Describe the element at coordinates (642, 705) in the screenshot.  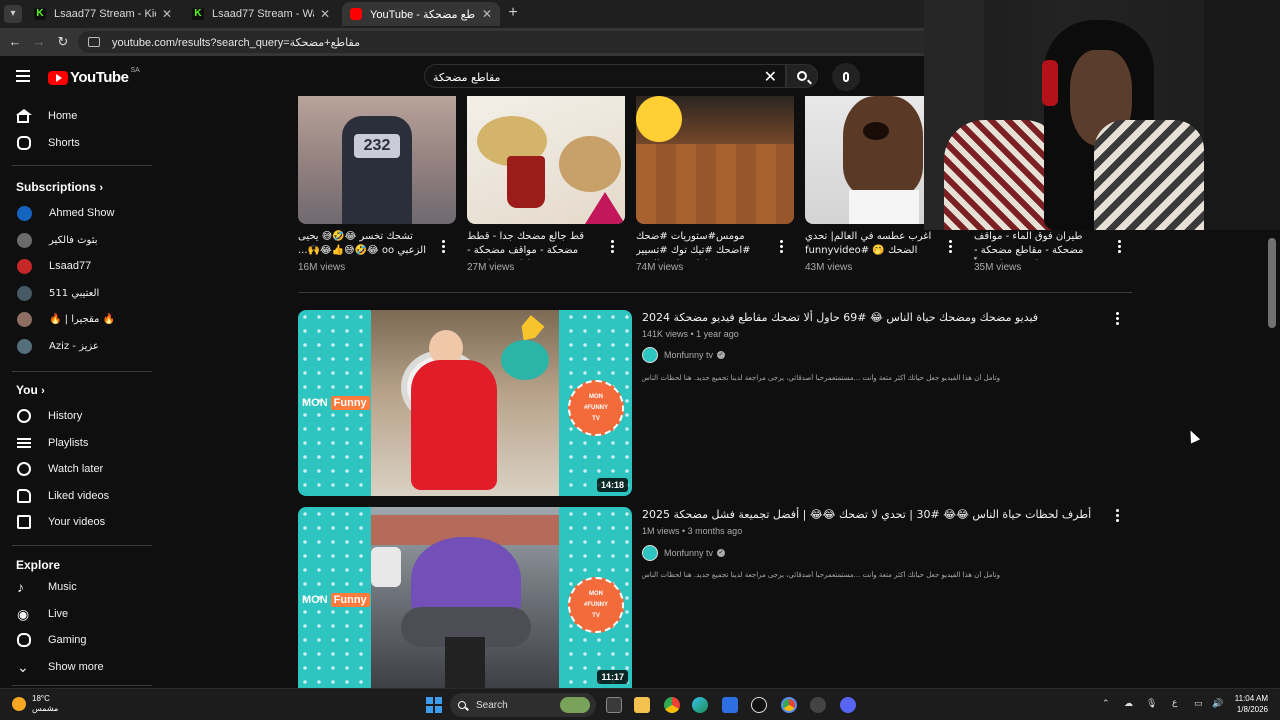
I see `file-explorer-icon` at that location.